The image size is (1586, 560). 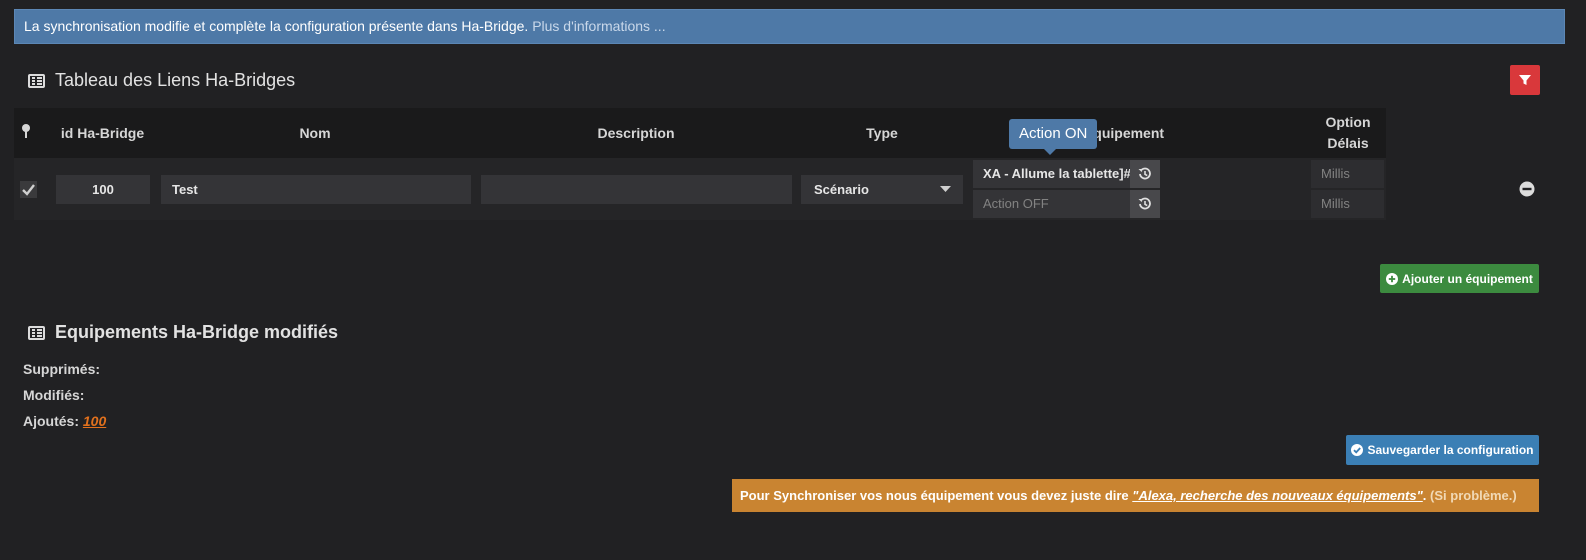 I want to click on row-type-select: Scénario, so click(x=882, y=189).